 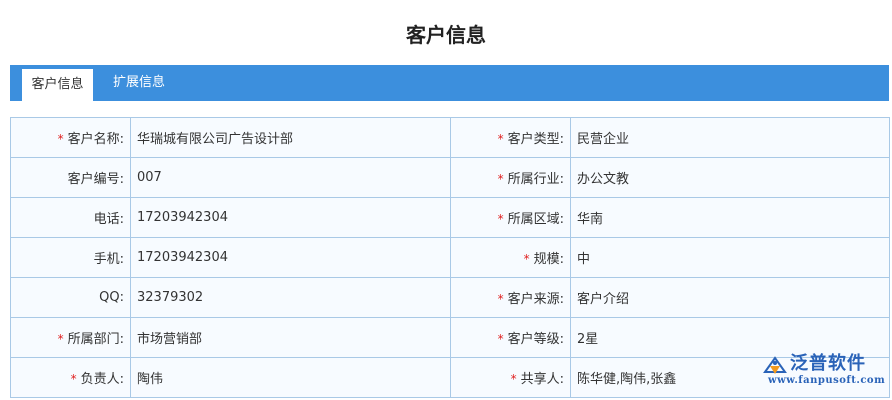 What do you see at coordinates (730, 217) in the screenshot?
I see `field-value: 华南` at bounding box center [730, 217].